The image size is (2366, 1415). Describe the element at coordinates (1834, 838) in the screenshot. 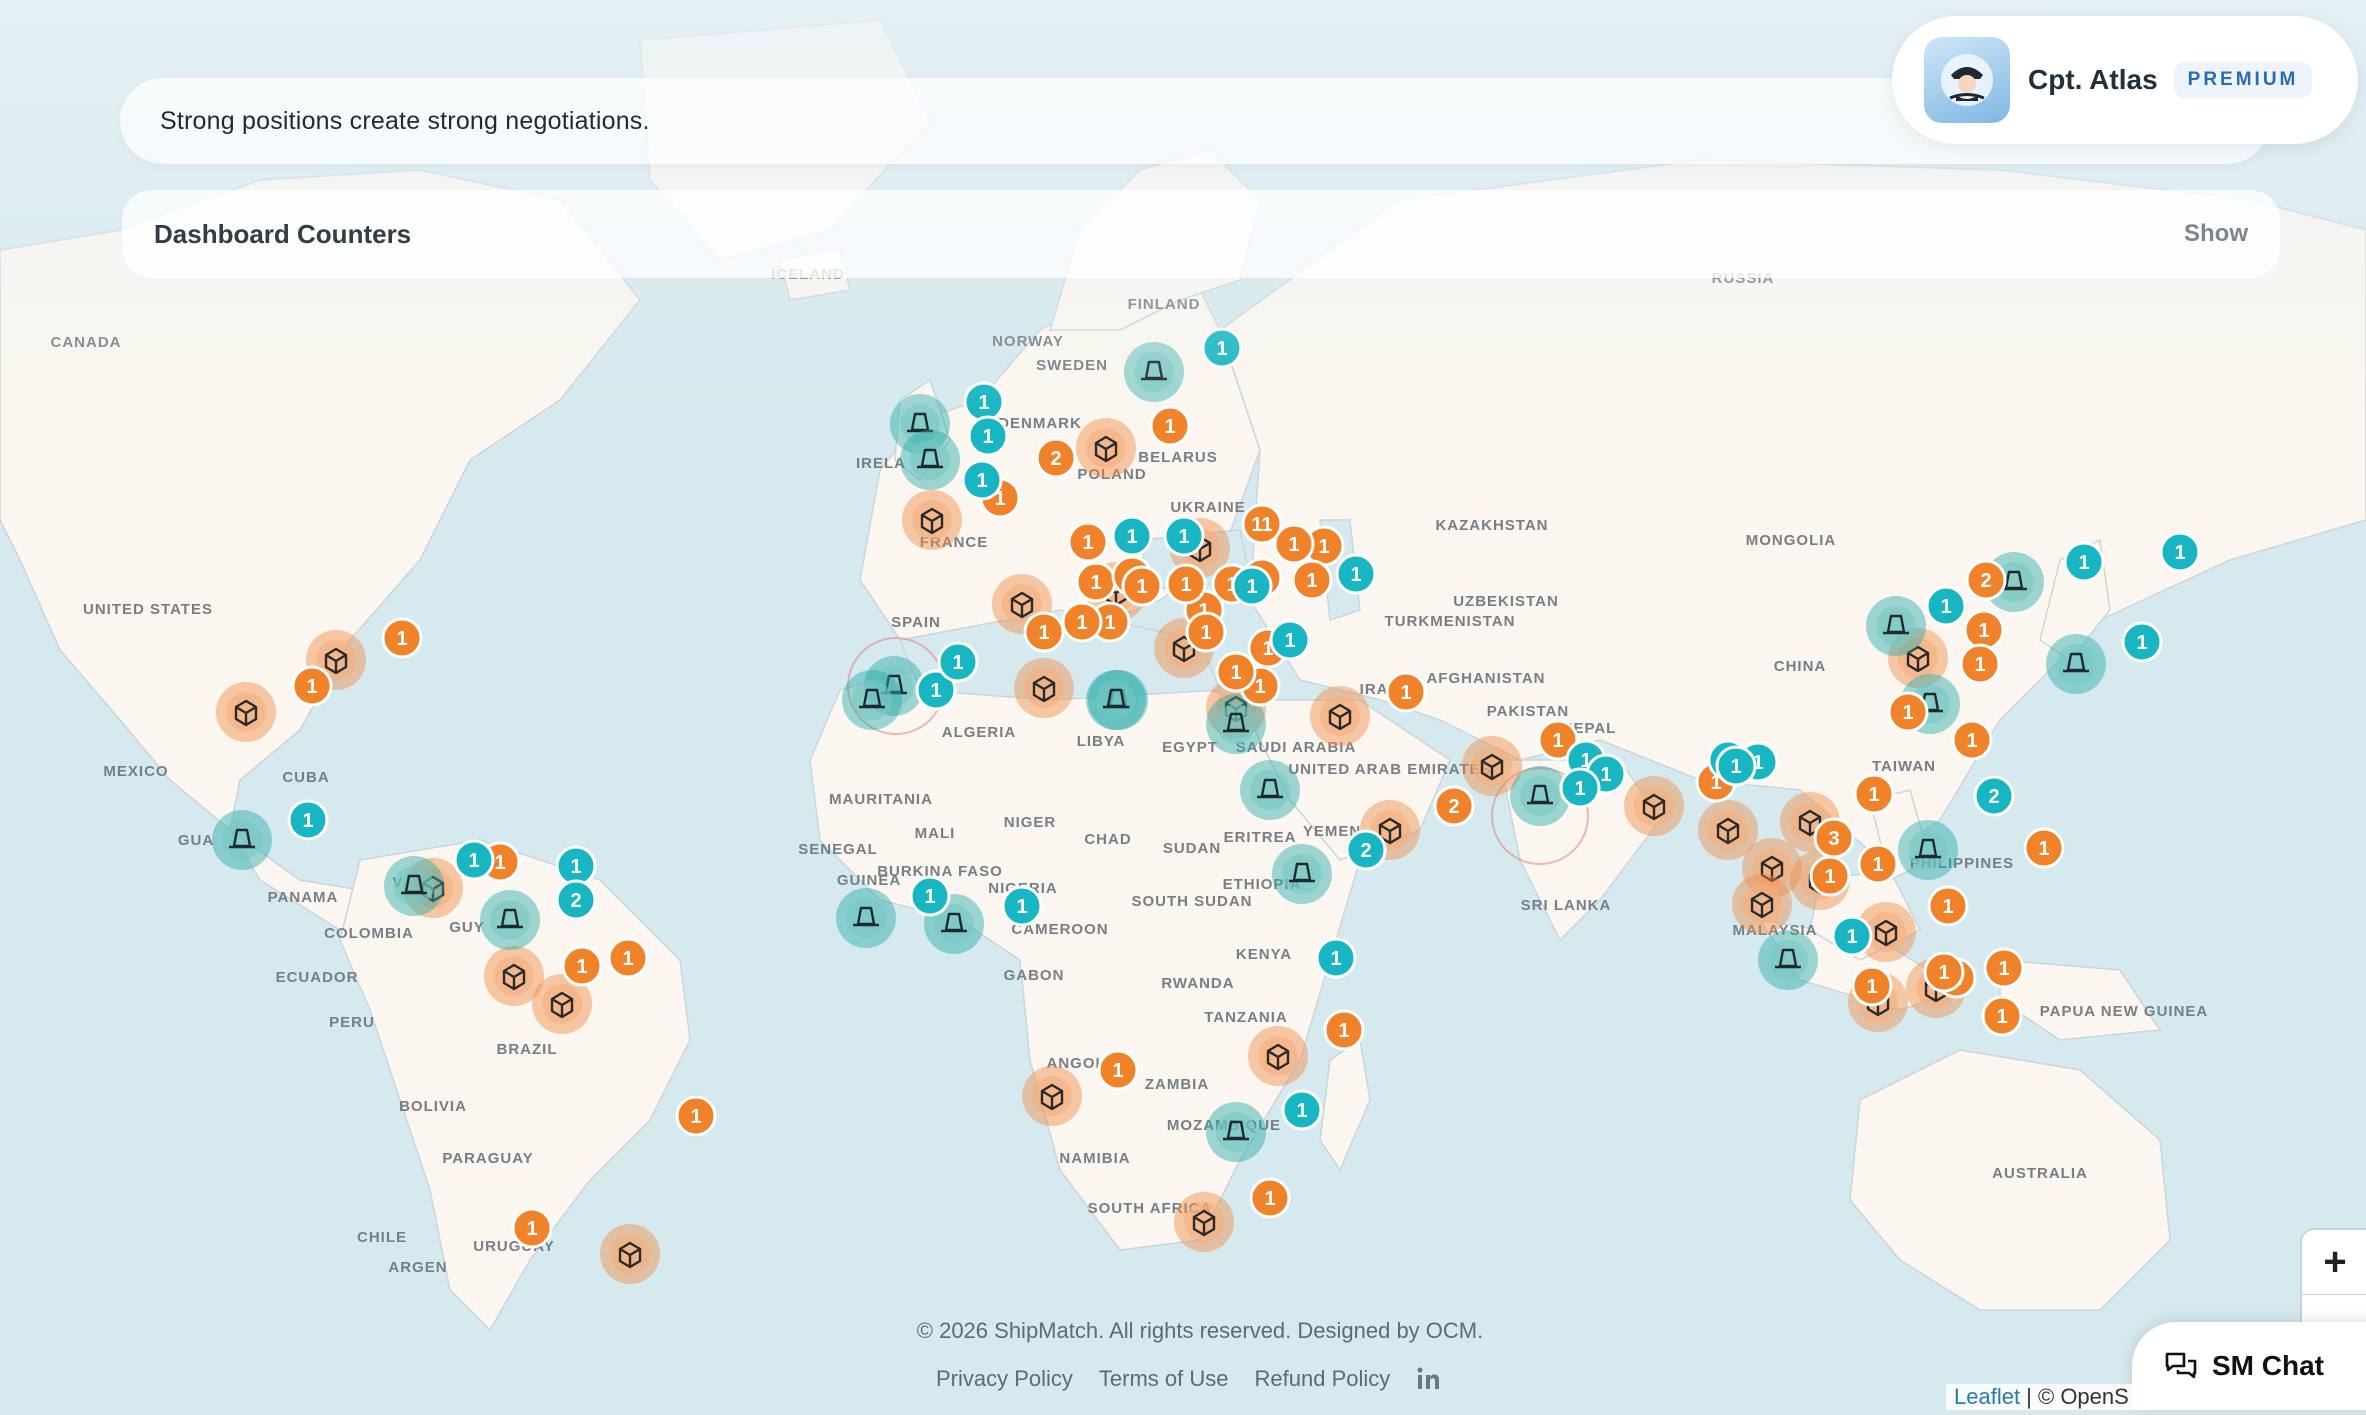

I see `cargo-count-badge: 3` at that location.